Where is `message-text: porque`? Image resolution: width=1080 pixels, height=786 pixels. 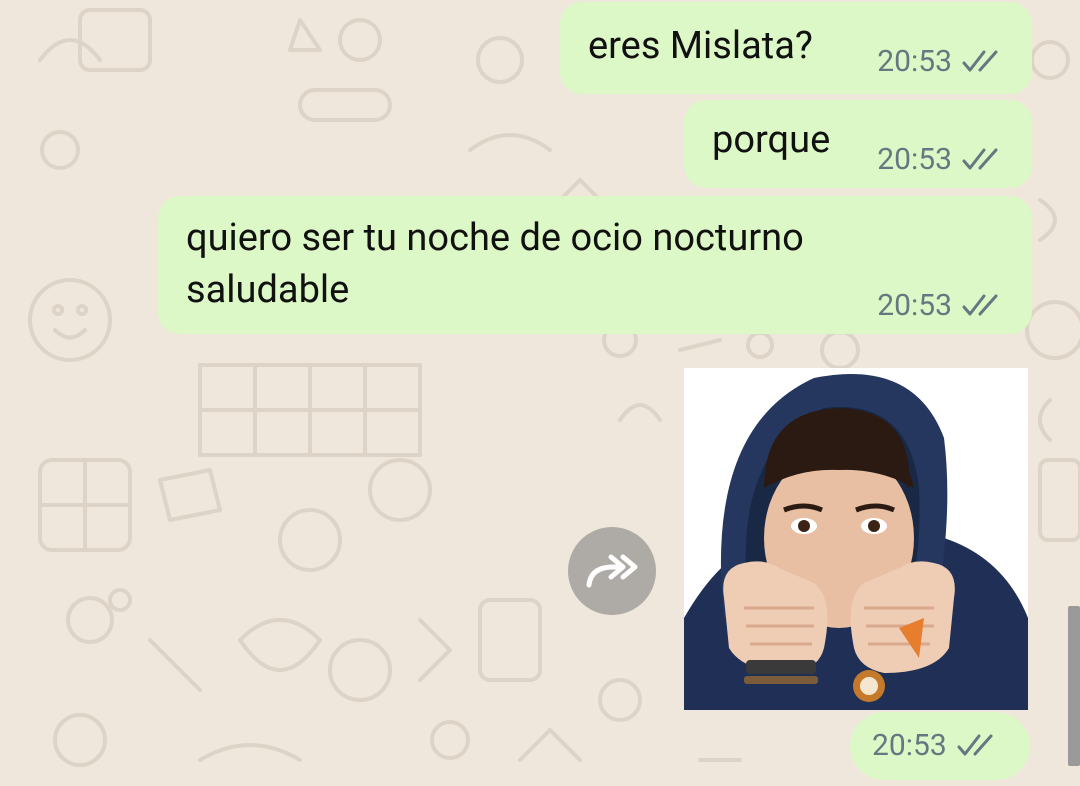 message-text: porque is located at coordinates (771, 140).